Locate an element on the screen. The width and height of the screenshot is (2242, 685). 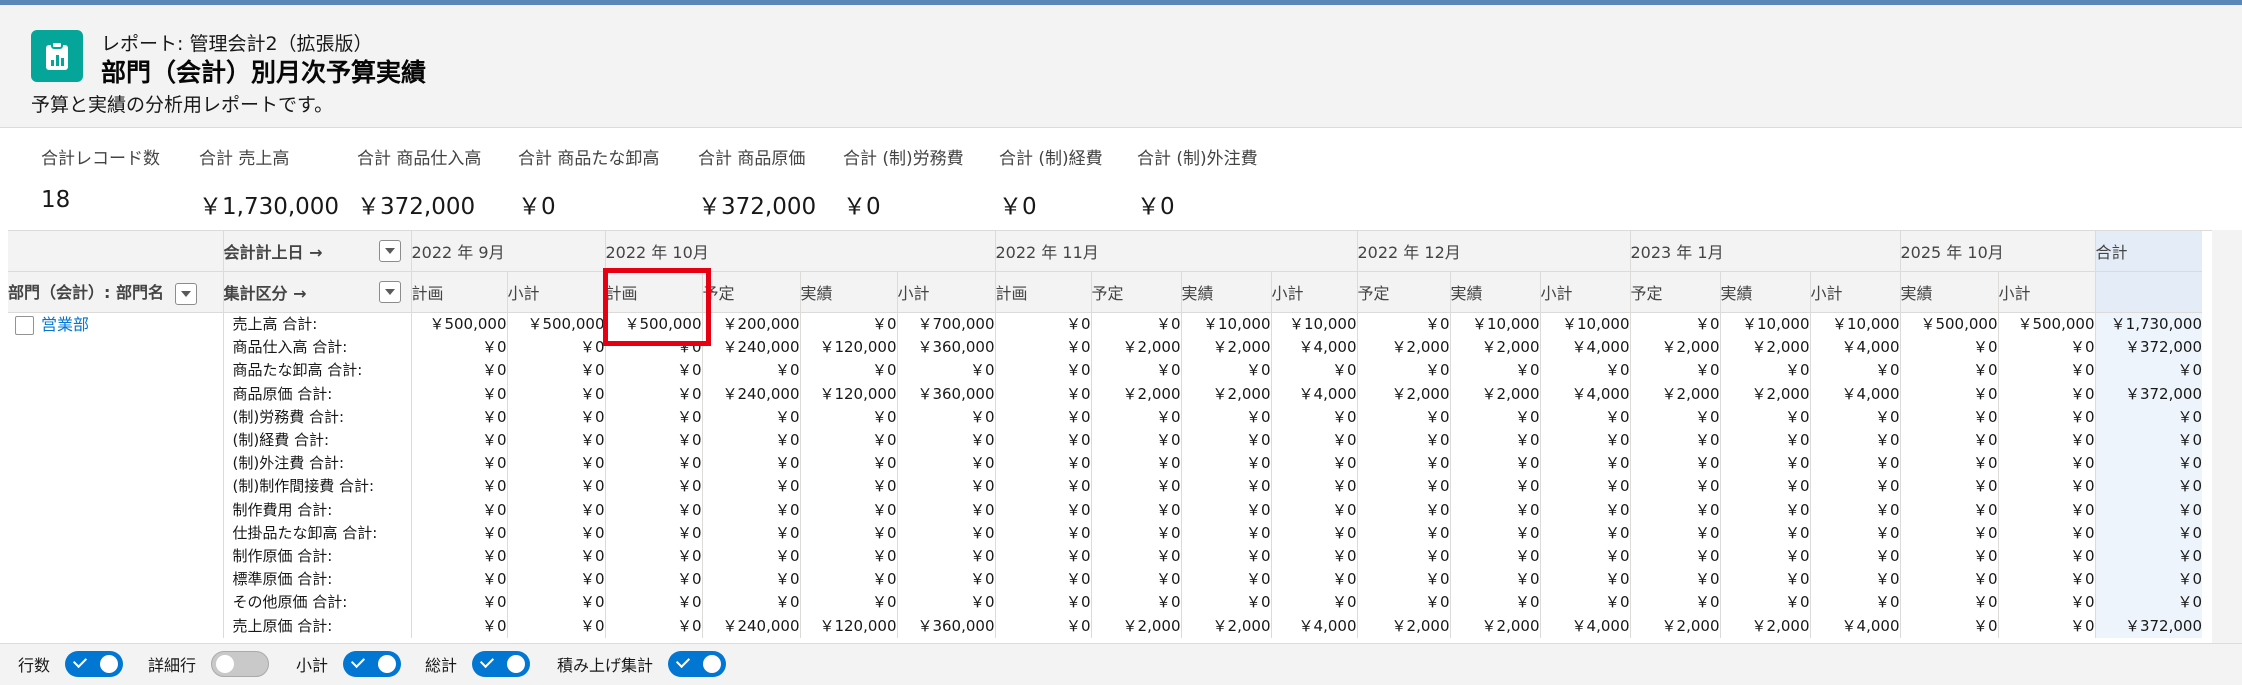
date-grouping-dropdown-icon is located at coordinates (389, 251).